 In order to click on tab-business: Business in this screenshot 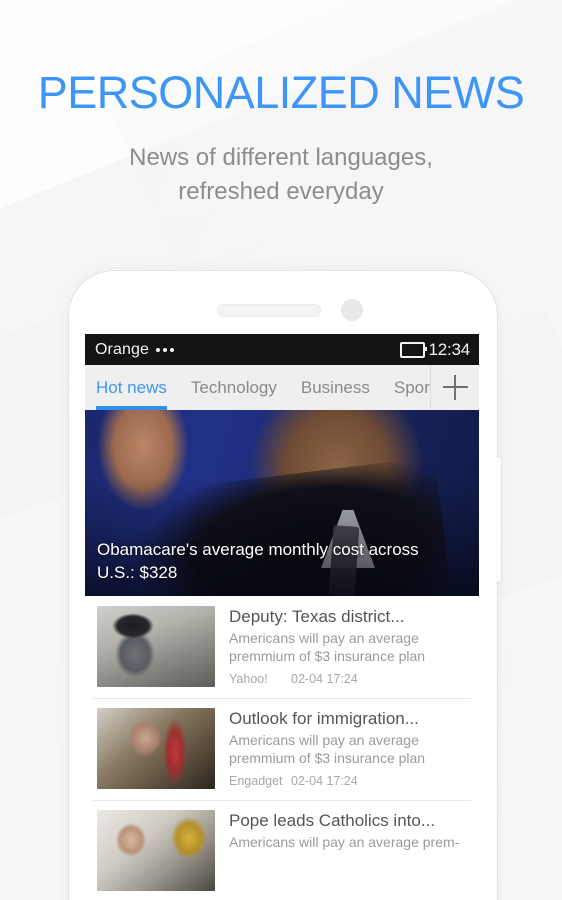, I will do `click(335, 387)`.